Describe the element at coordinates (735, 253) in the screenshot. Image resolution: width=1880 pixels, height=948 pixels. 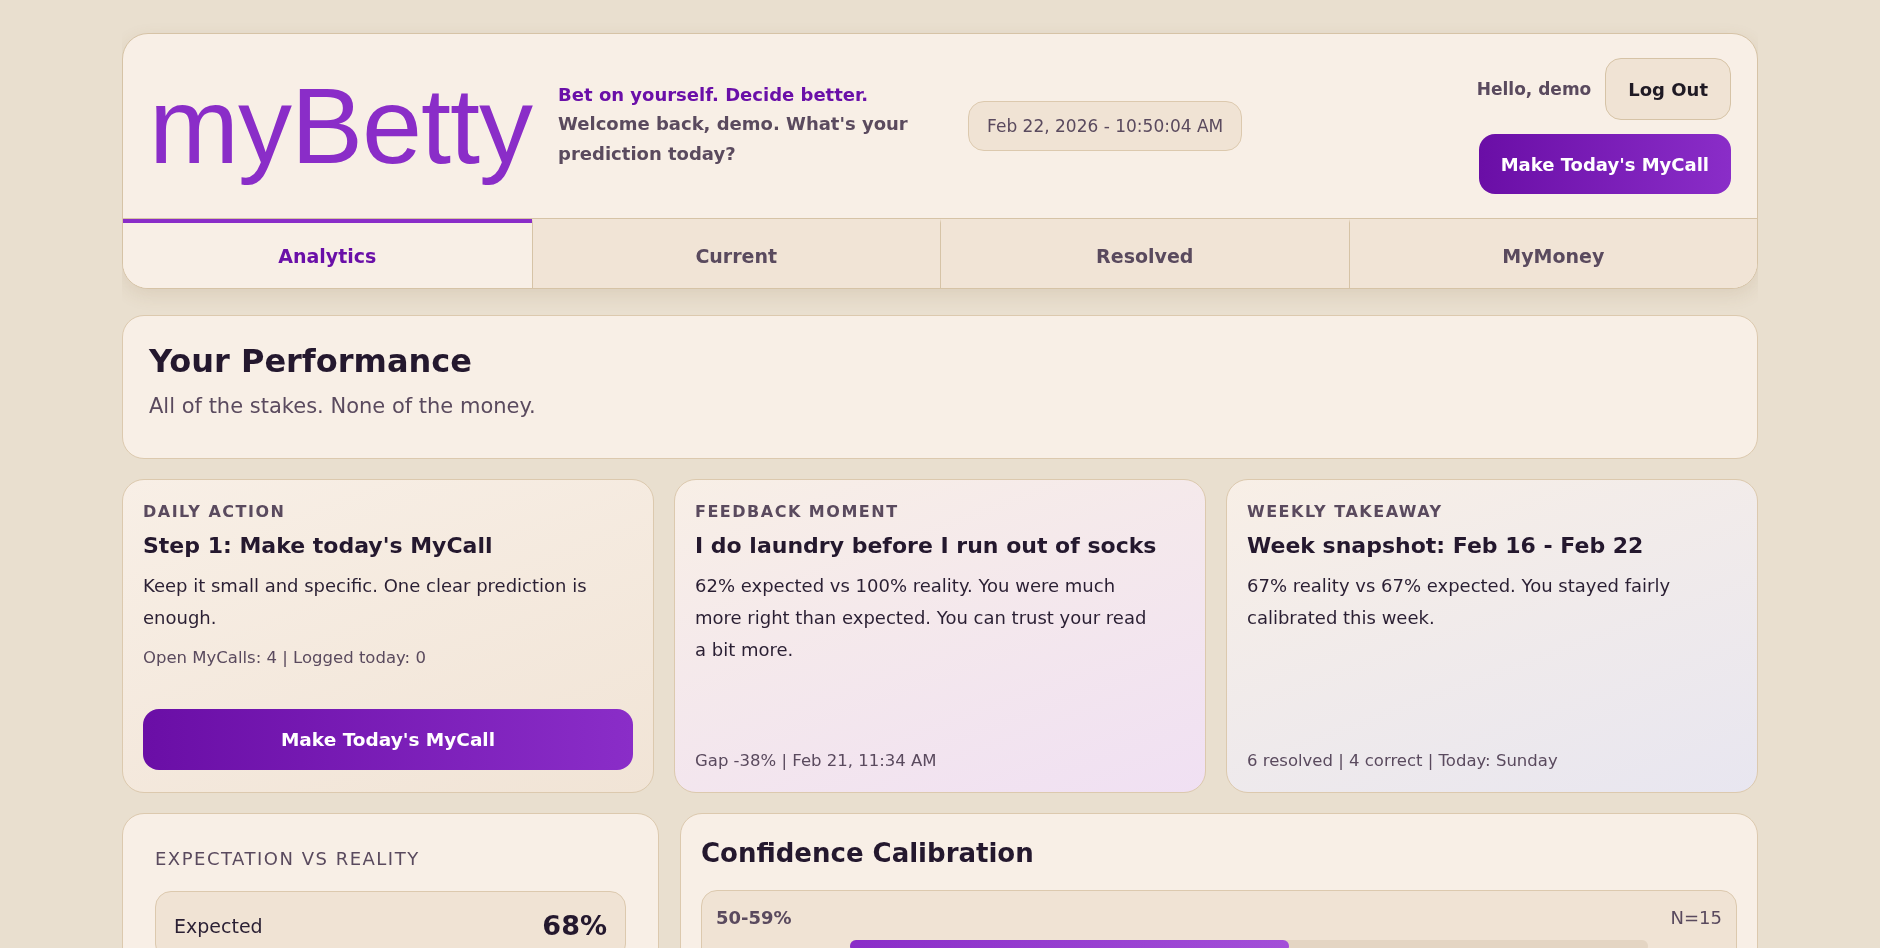
I see `tab: Current` at that location.